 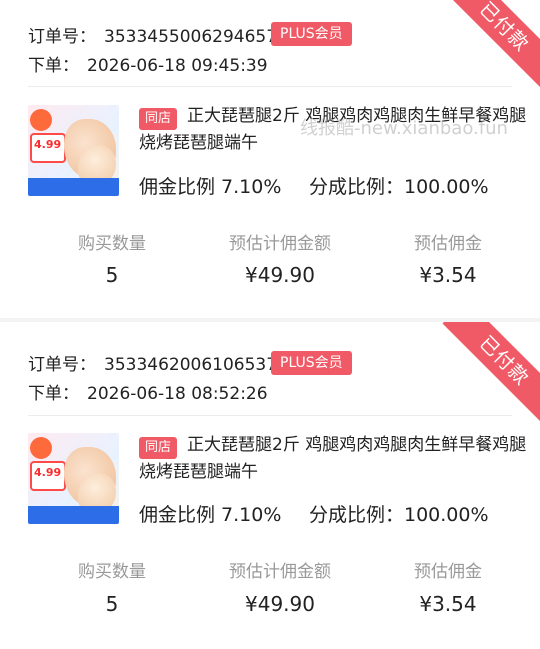 I want to click on order-number: 订单号： 3533455006294657, so click(x=152, y=34).